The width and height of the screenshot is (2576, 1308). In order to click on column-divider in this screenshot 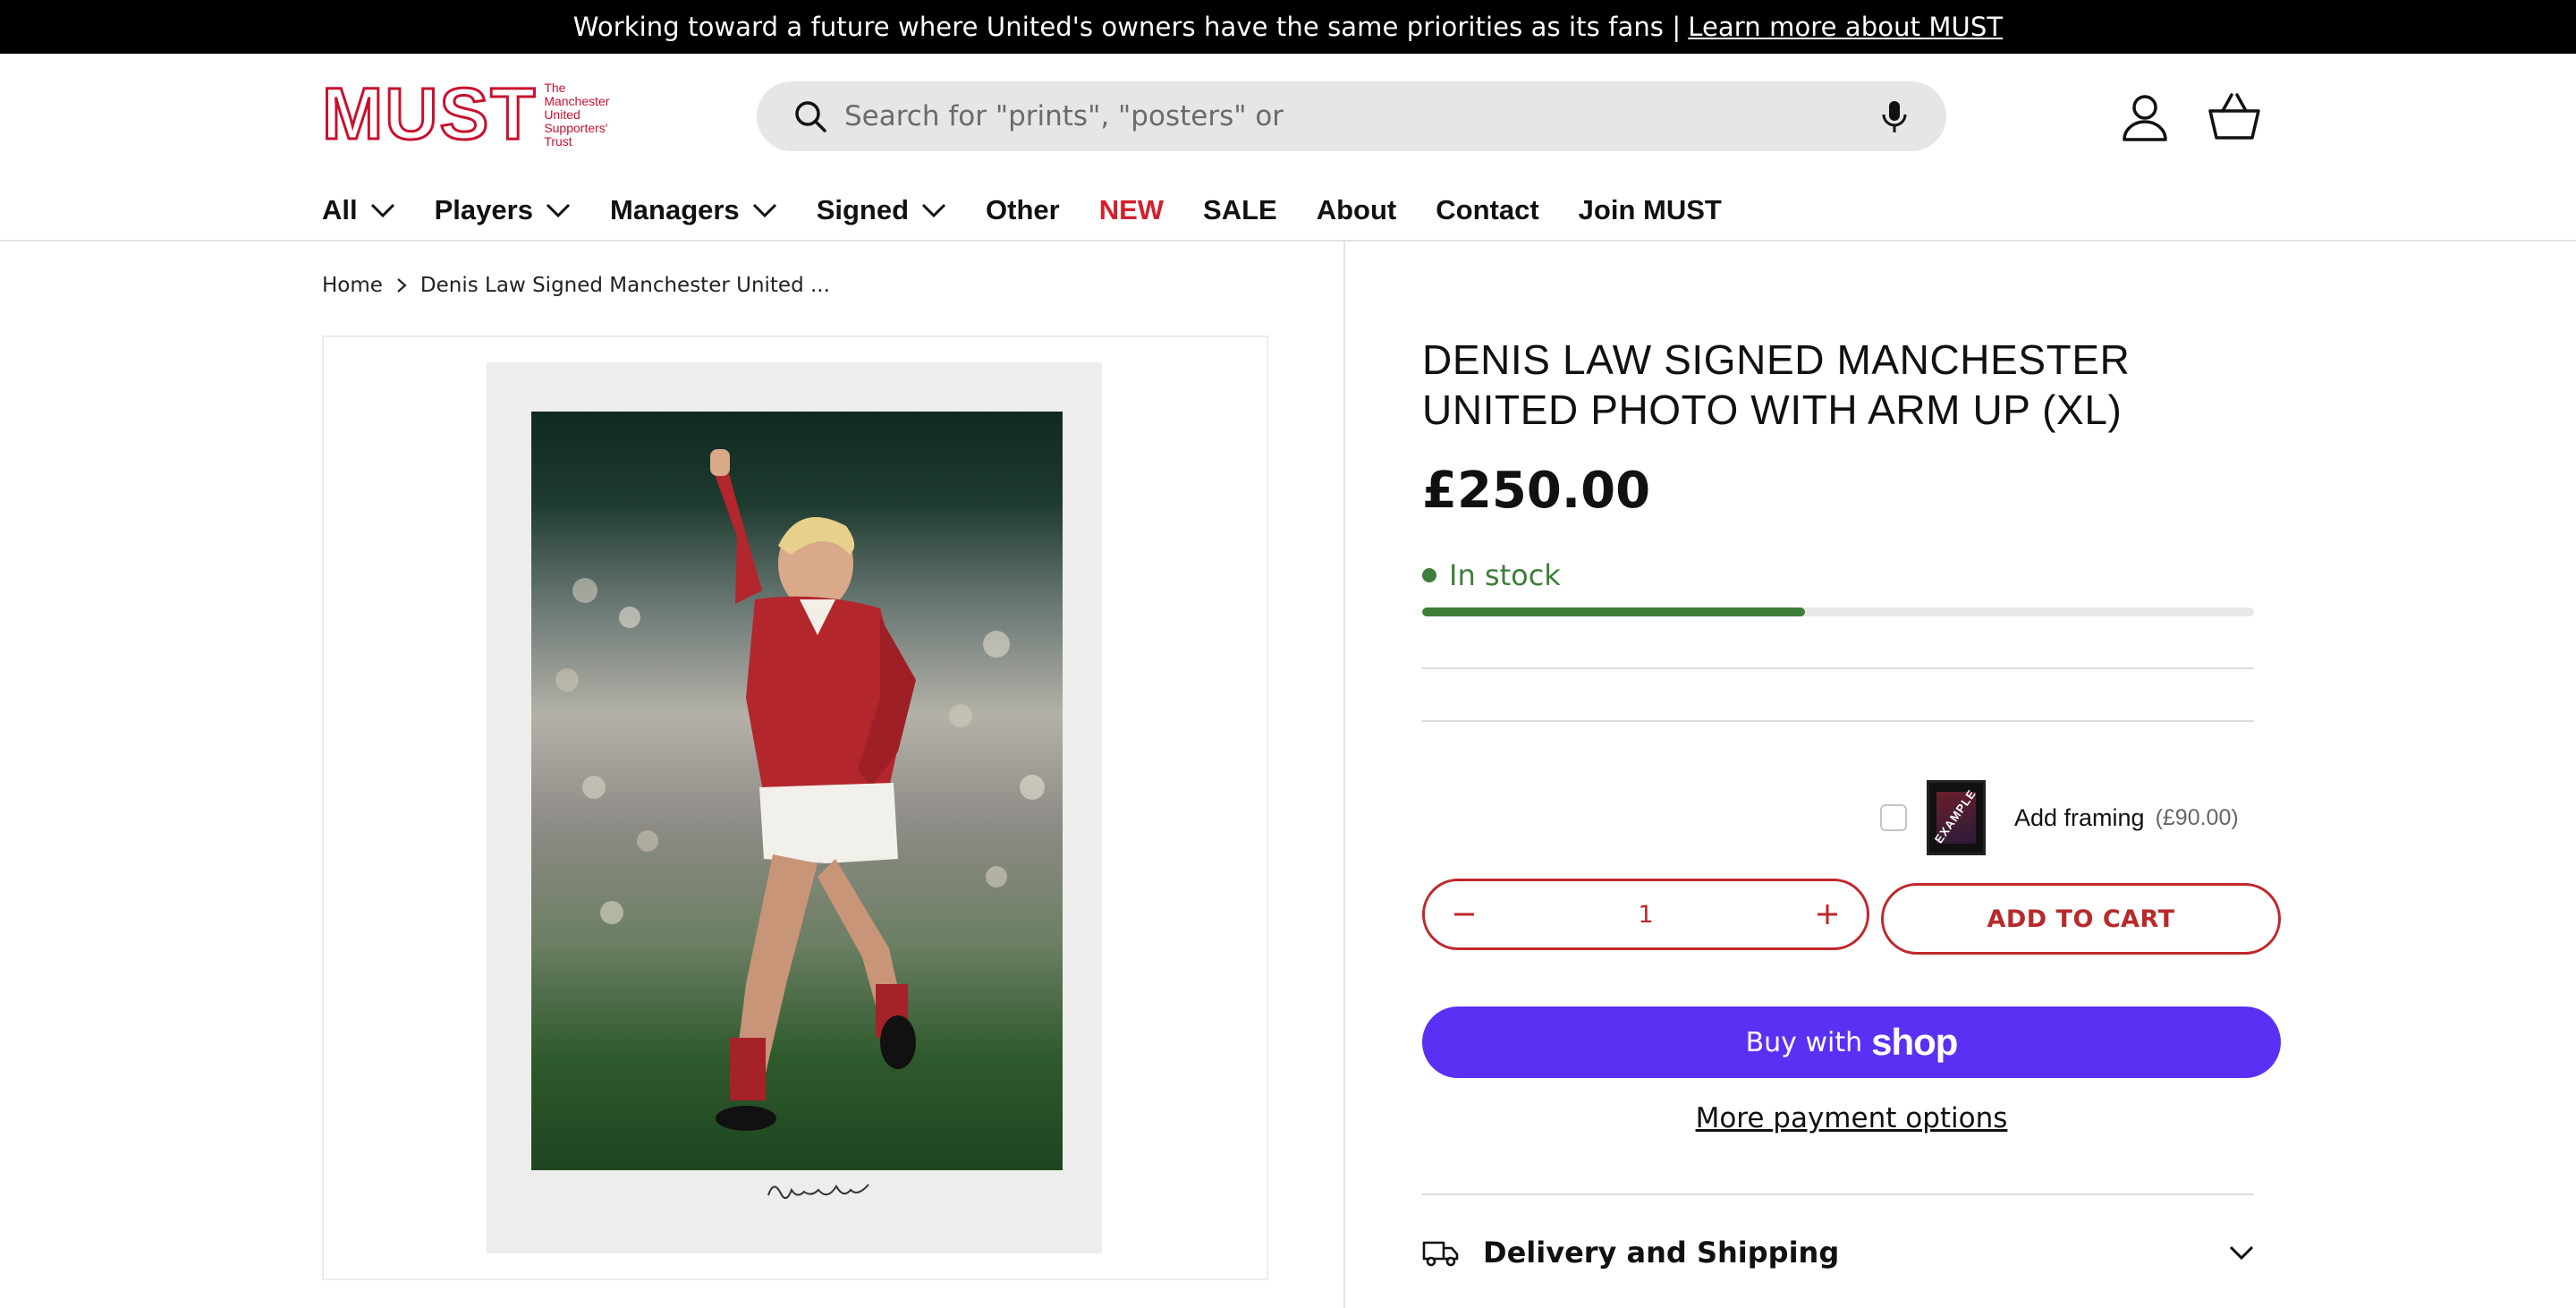, I will do `click(1344, 775)`.